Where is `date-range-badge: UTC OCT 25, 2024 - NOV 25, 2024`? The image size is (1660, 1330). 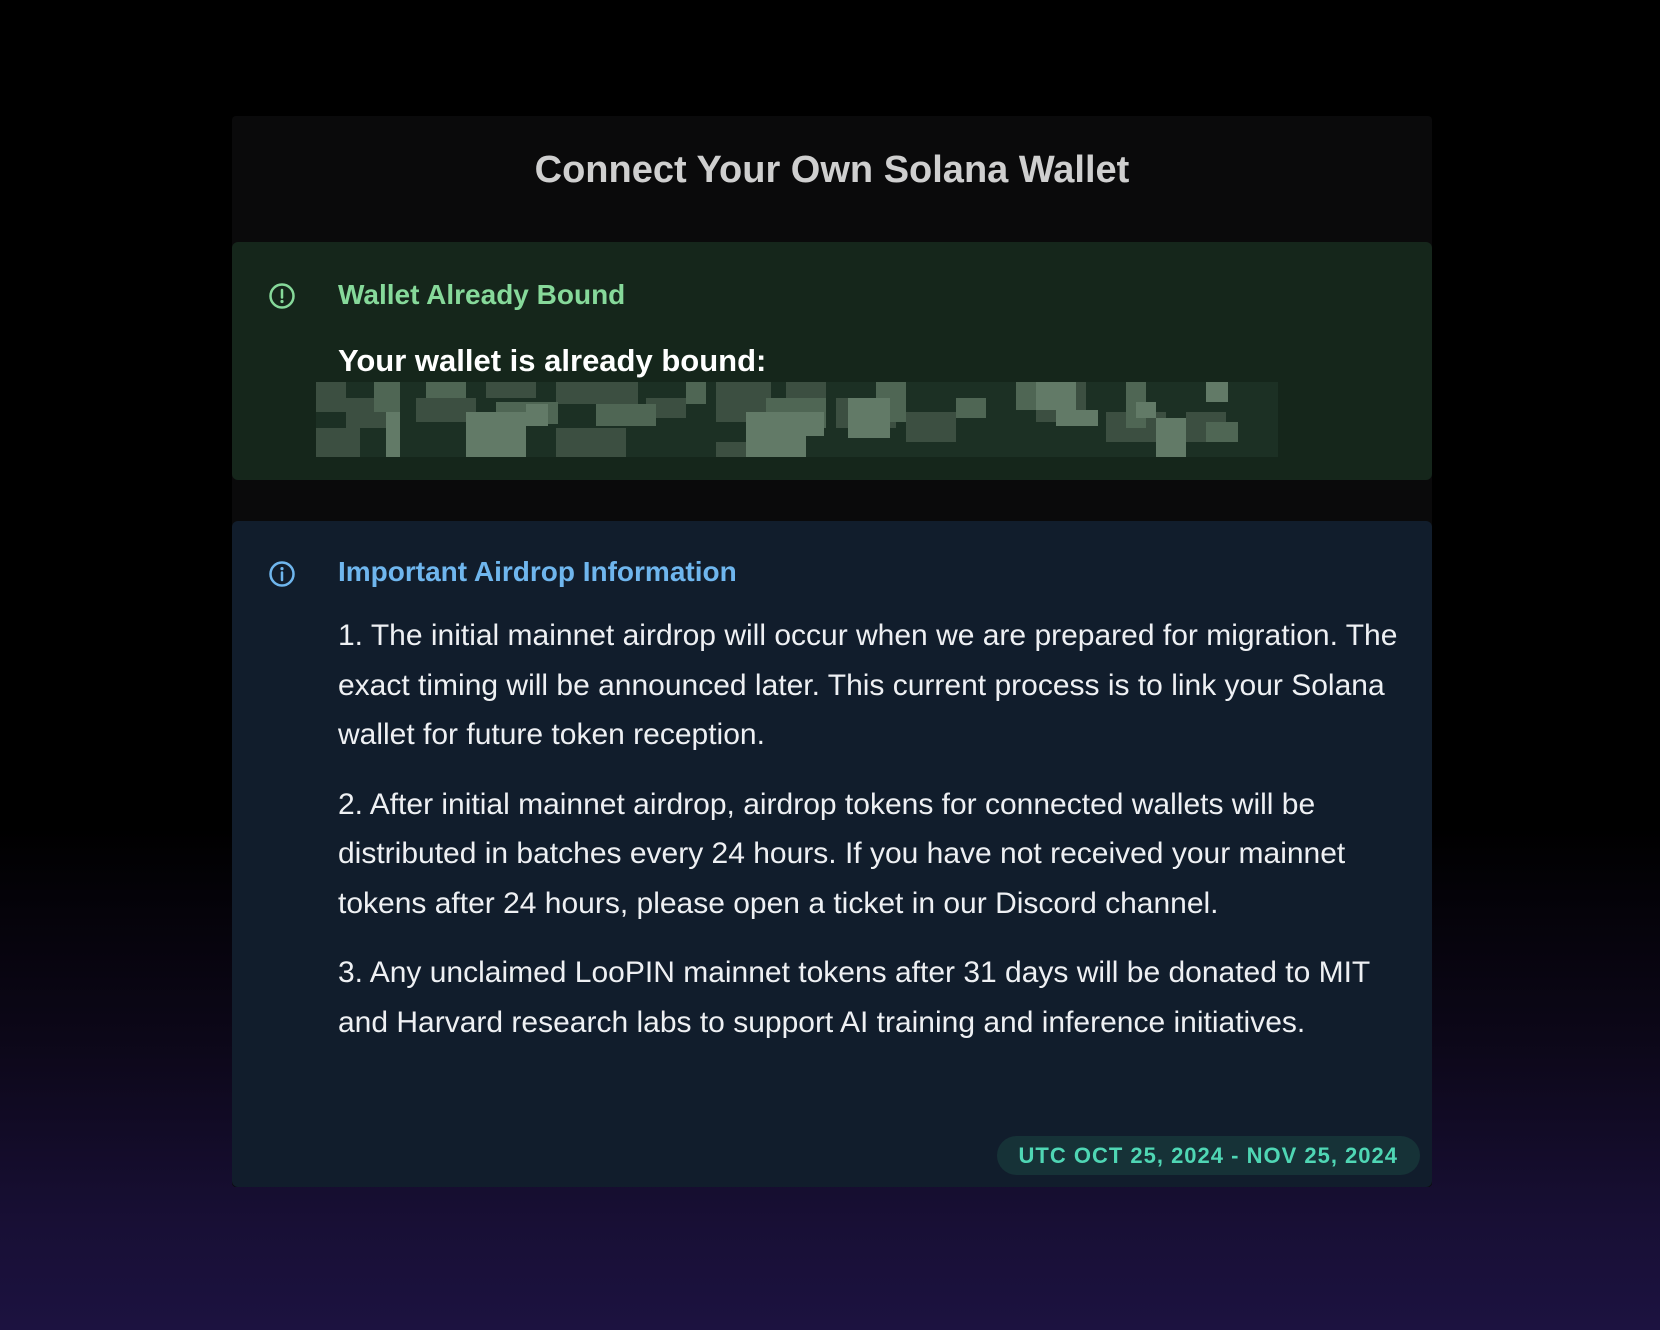
date-range-badge: UTC OCT 25, 2024 - NOV 25, 2024 is located at coordinates (1208, 1155).